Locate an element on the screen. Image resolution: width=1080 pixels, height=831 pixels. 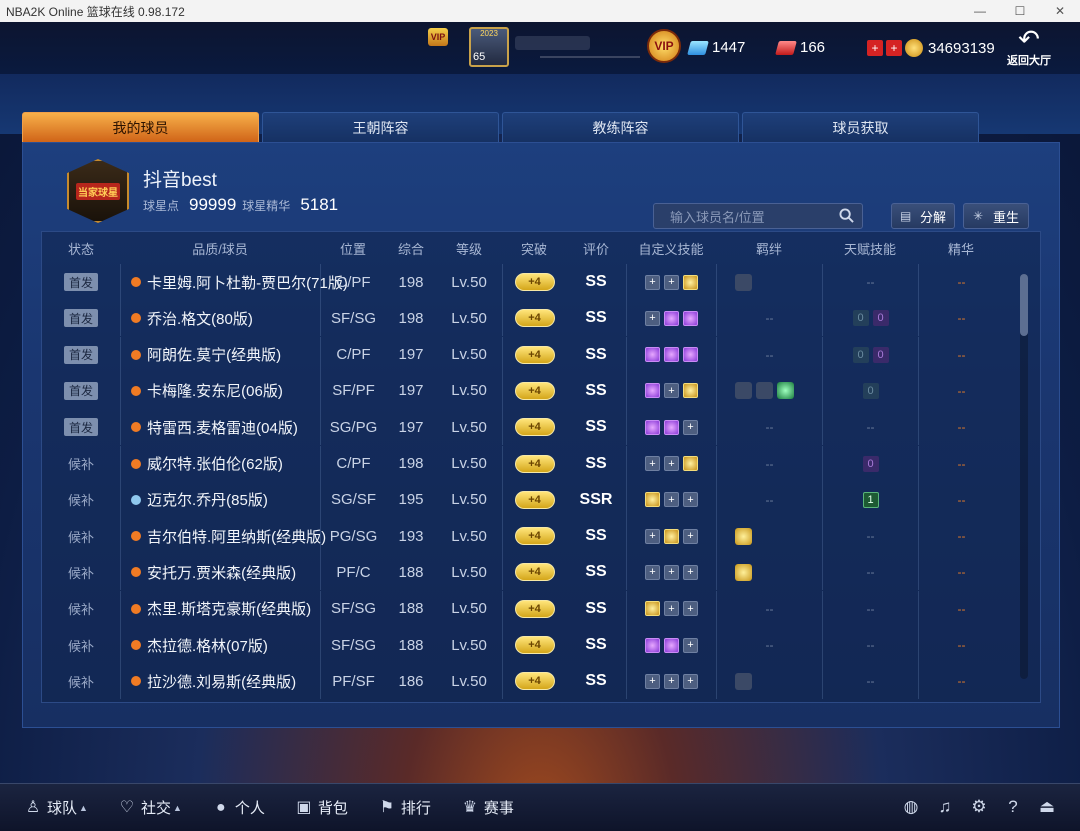
col-overall: 综合 is located at coordinates (411, 248).